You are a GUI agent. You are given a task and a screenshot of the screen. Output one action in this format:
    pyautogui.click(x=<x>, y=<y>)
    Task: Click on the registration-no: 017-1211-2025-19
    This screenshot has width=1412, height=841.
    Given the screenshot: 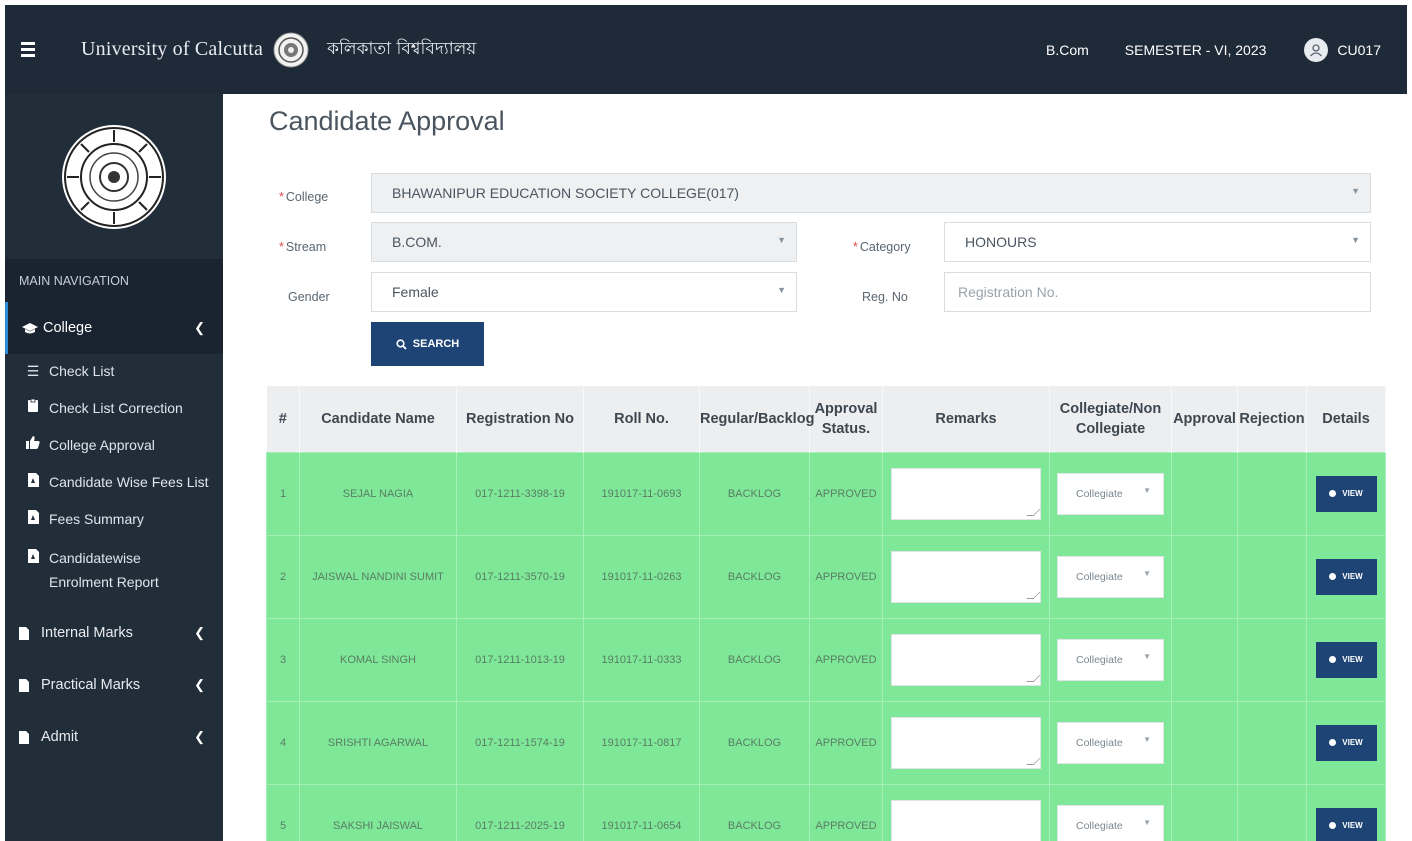 What is the action you would take?
    pyautogui.click(x=520, y=812)
    